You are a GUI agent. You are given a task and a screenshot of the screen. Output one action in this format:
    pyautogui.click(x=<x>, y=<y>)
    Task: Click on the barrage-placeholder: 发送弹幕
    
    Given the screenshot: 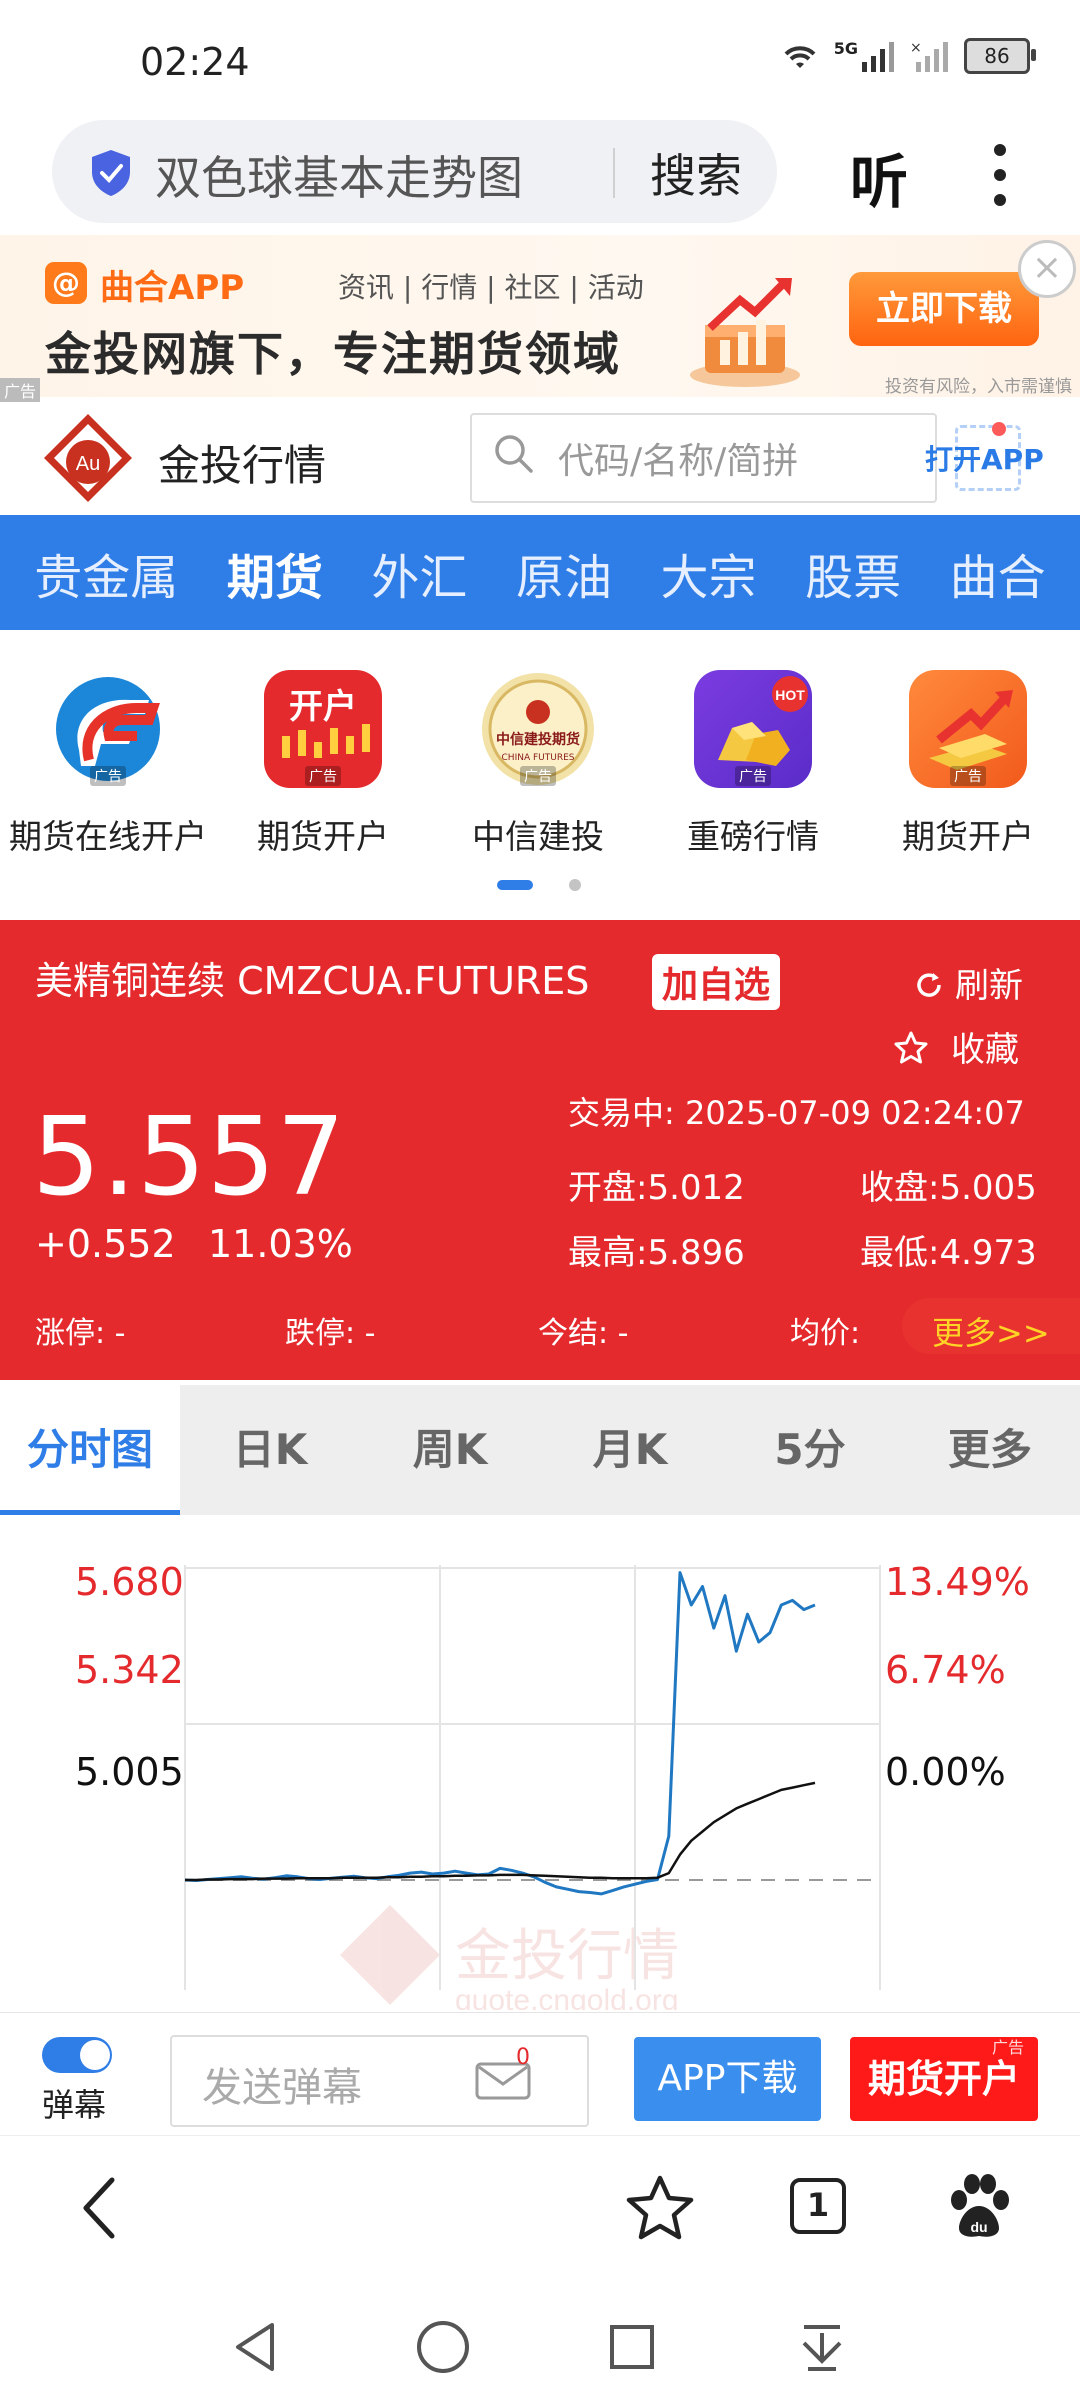 What is the action you would take?
    pyautogui.click(x=282, y=2088)
    